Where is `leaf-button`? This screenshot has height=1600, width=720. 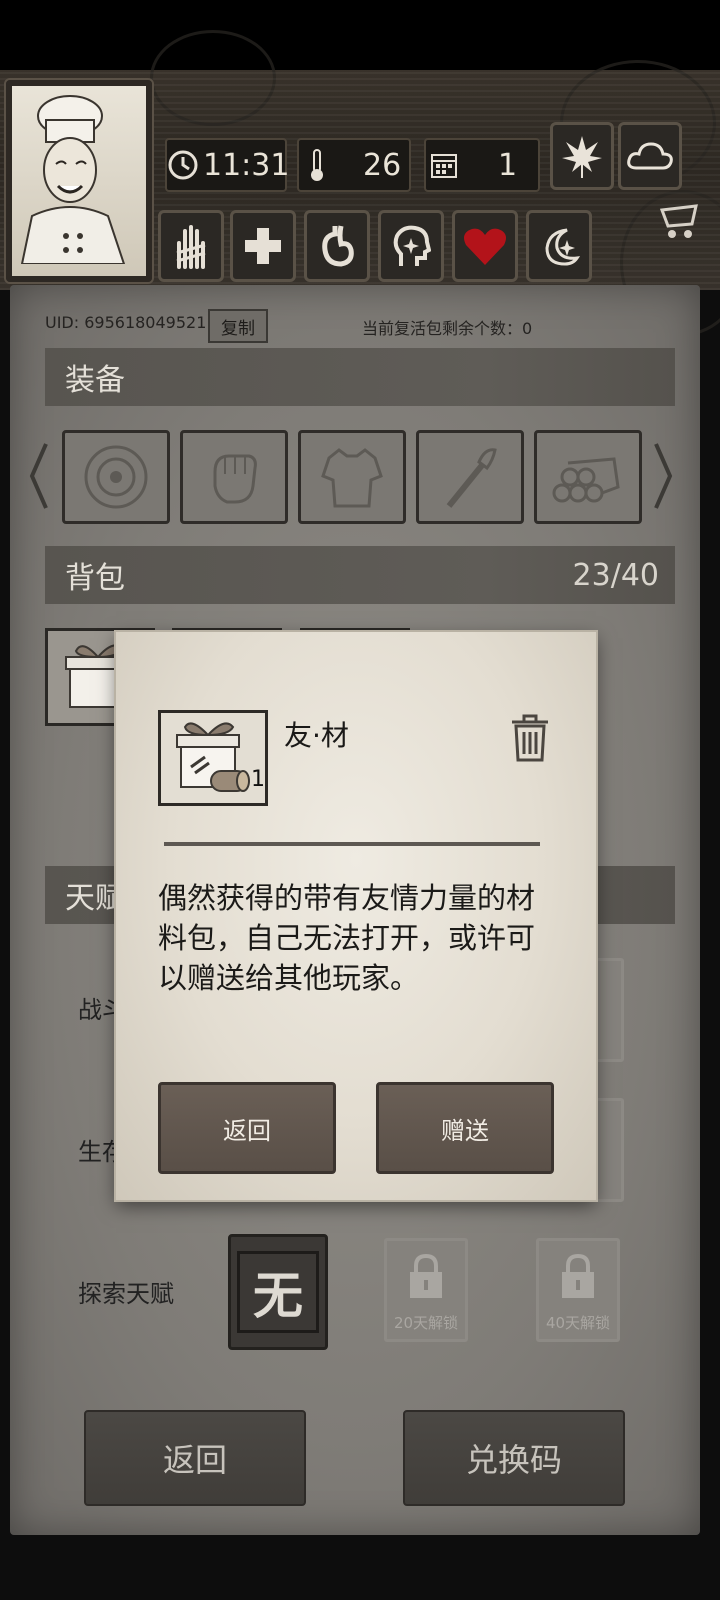 leaf-button is located at coordinates (582, 156).